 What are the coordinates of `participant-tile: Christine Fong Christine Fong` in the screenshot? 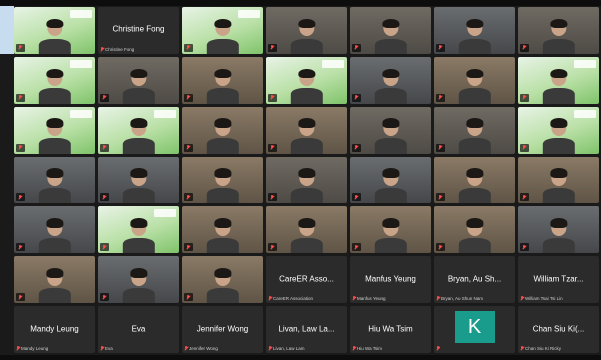 It's located at (138, 30).